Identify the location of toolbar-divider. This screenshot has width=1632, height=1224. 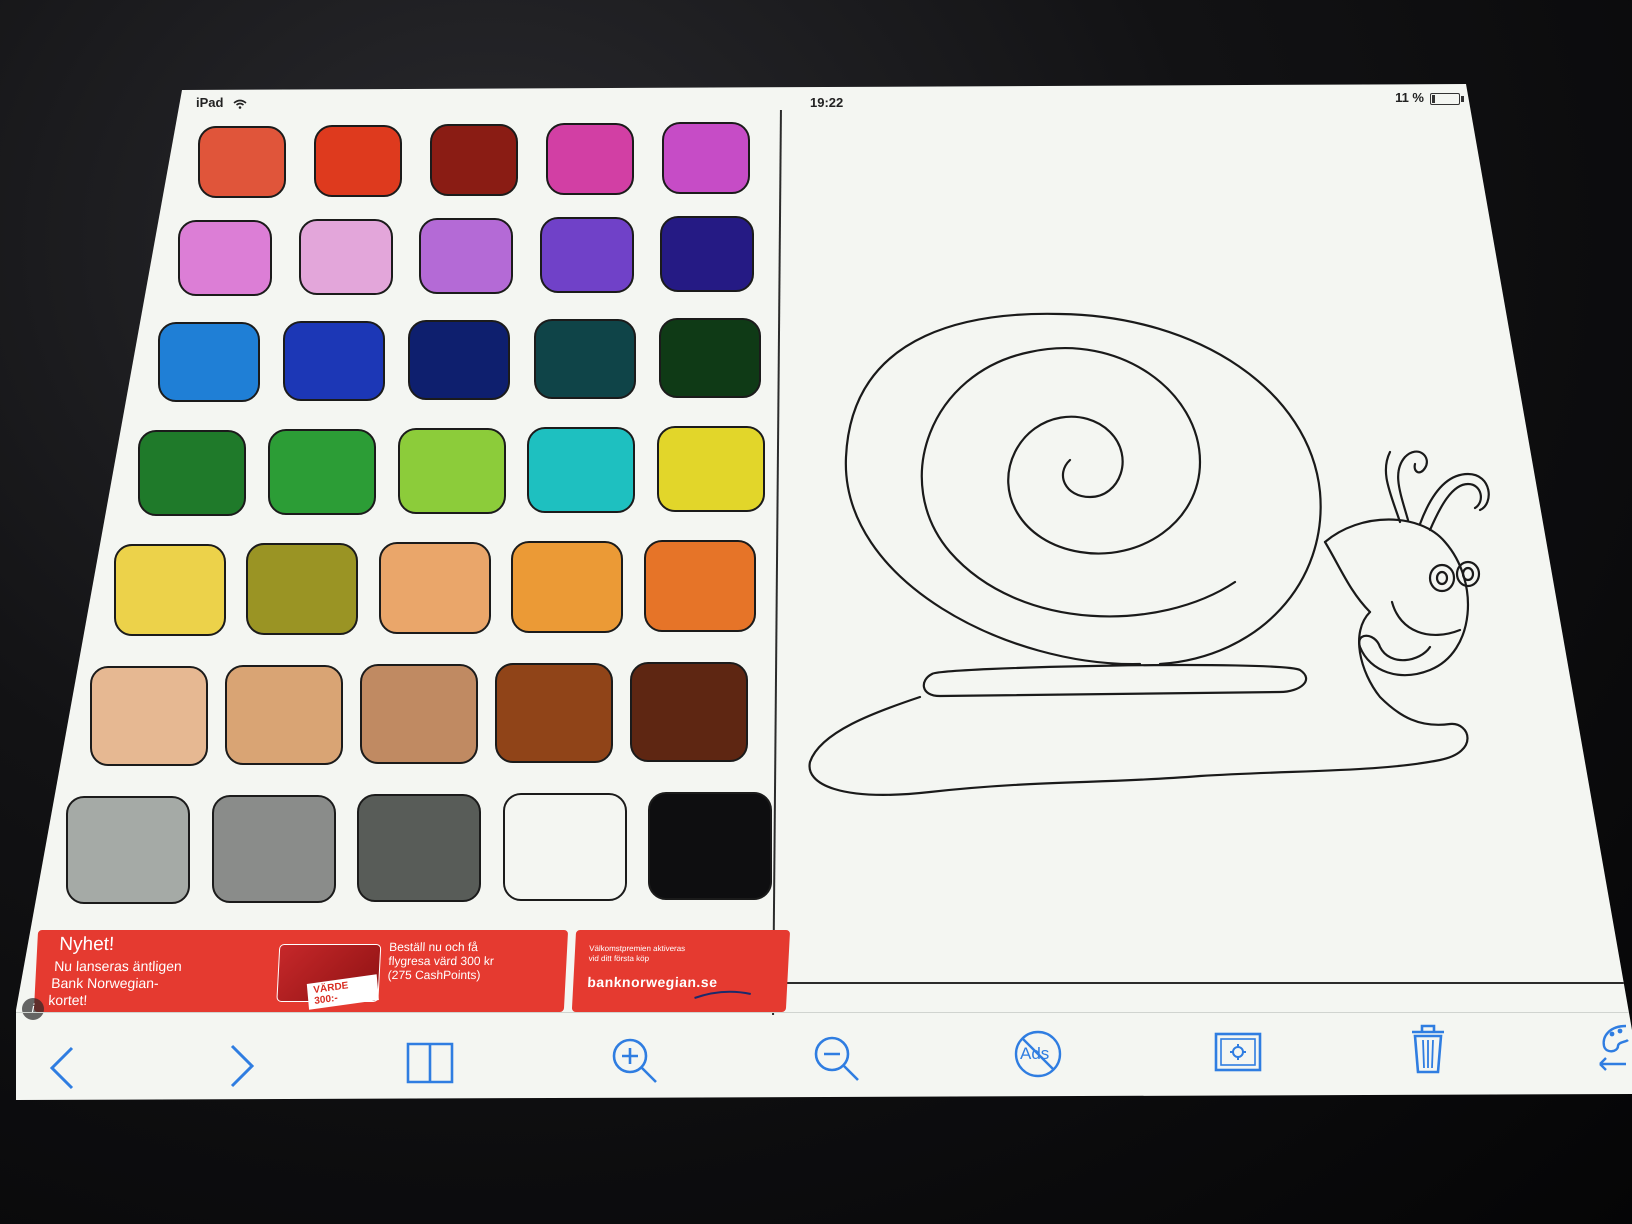
(824, 1012).